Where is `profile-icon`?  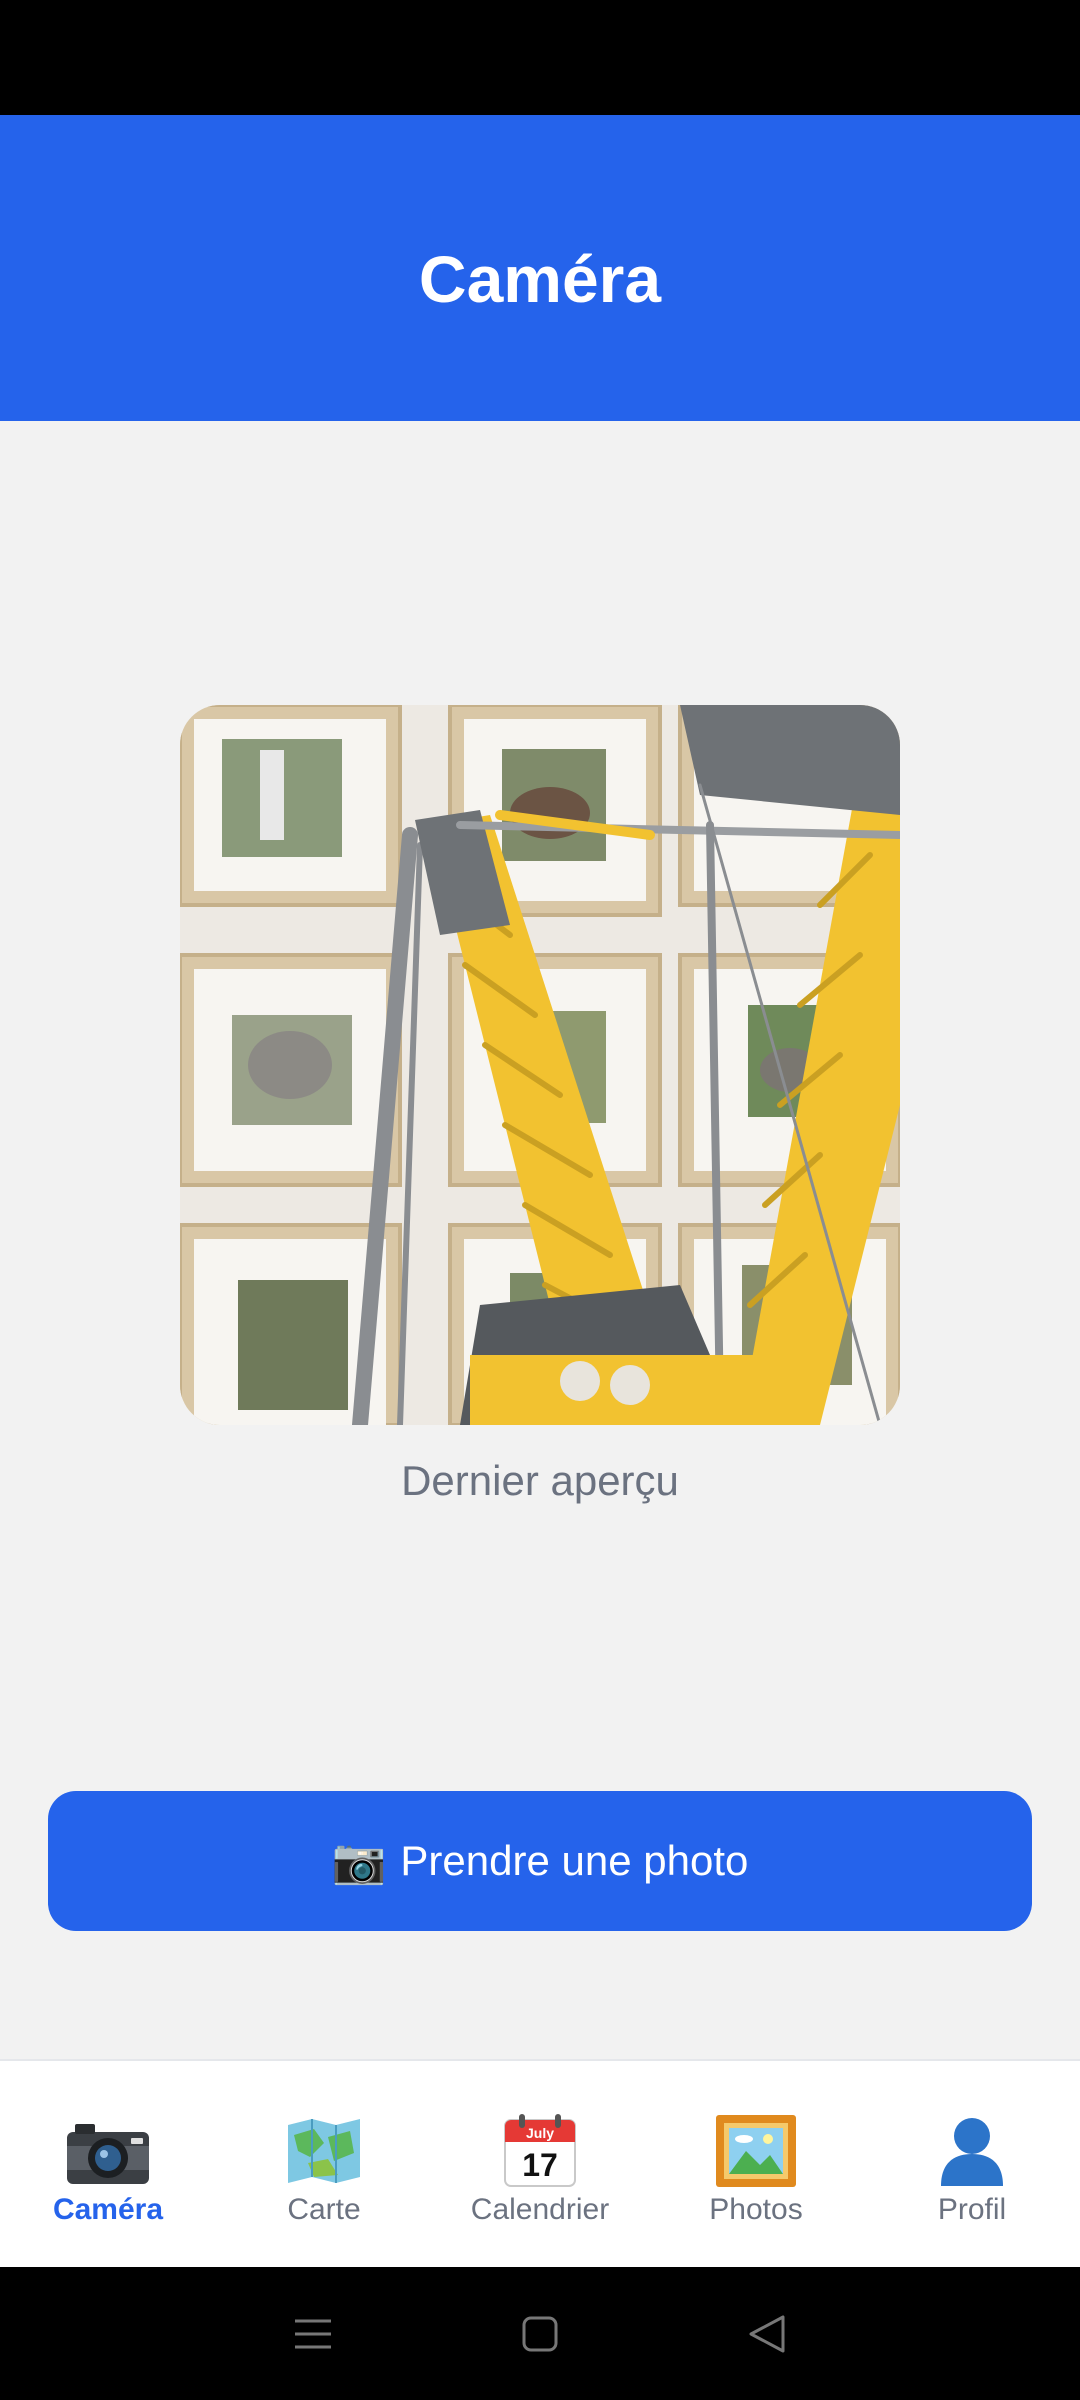 profile-icon is located at coordinates (972, 2151).